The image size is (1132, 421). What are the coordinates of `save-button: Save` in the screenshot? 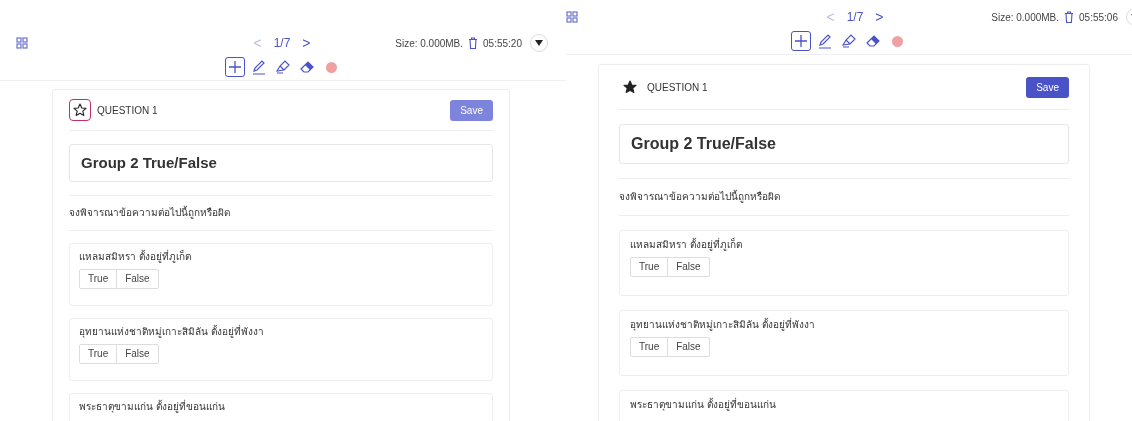 It's located at (1047, 87).